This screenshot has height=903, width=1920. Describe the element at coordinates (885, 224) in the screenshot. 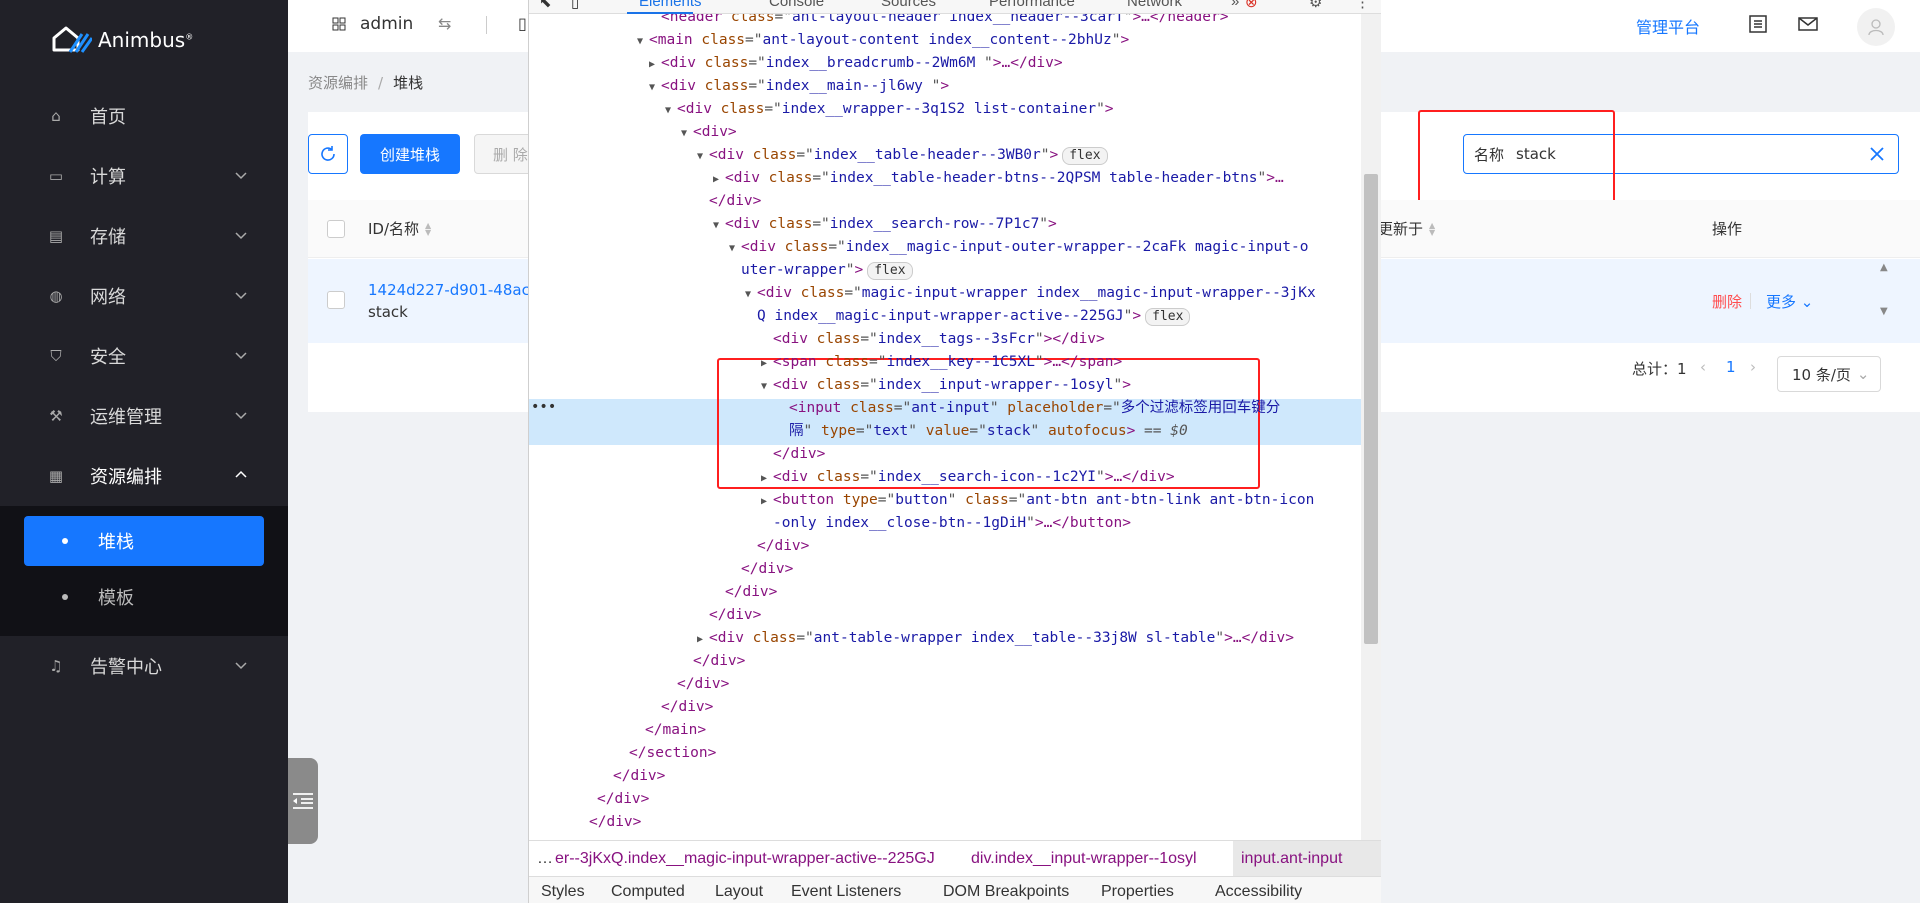

I see `dom-node-line: ▼ <div class="index__search-row--7P1c7">` at that location.